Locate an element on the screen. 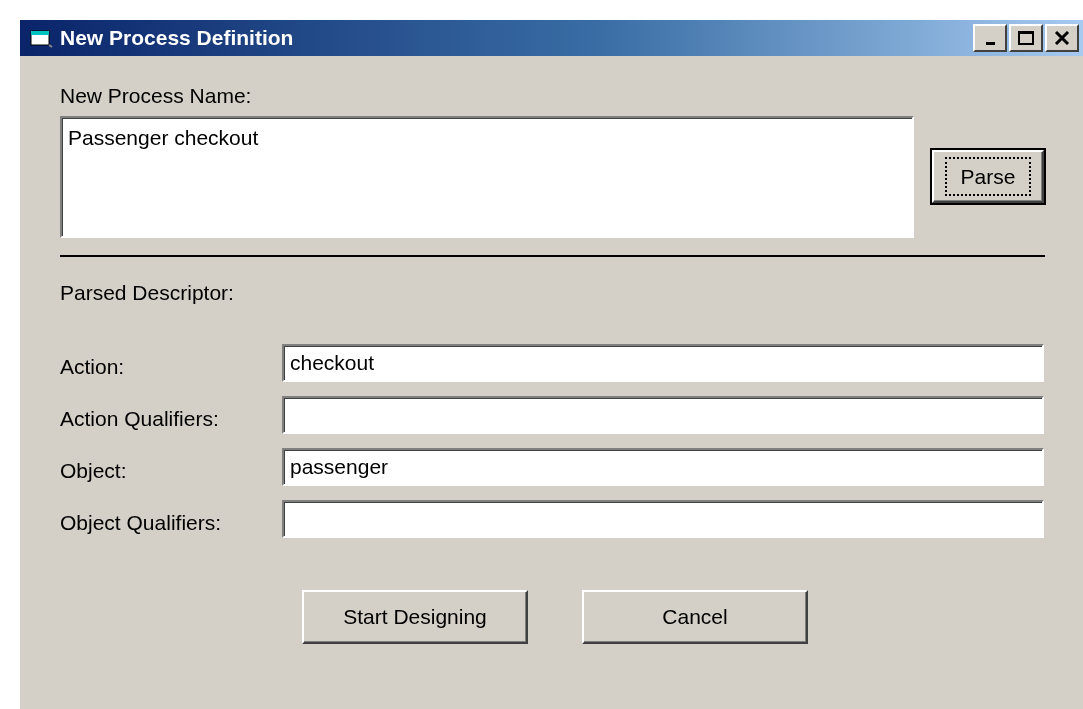 Image resolution: width=1083 pixels, height=709 pixels. parse-button: Parse is located at coordinates (988, 176).